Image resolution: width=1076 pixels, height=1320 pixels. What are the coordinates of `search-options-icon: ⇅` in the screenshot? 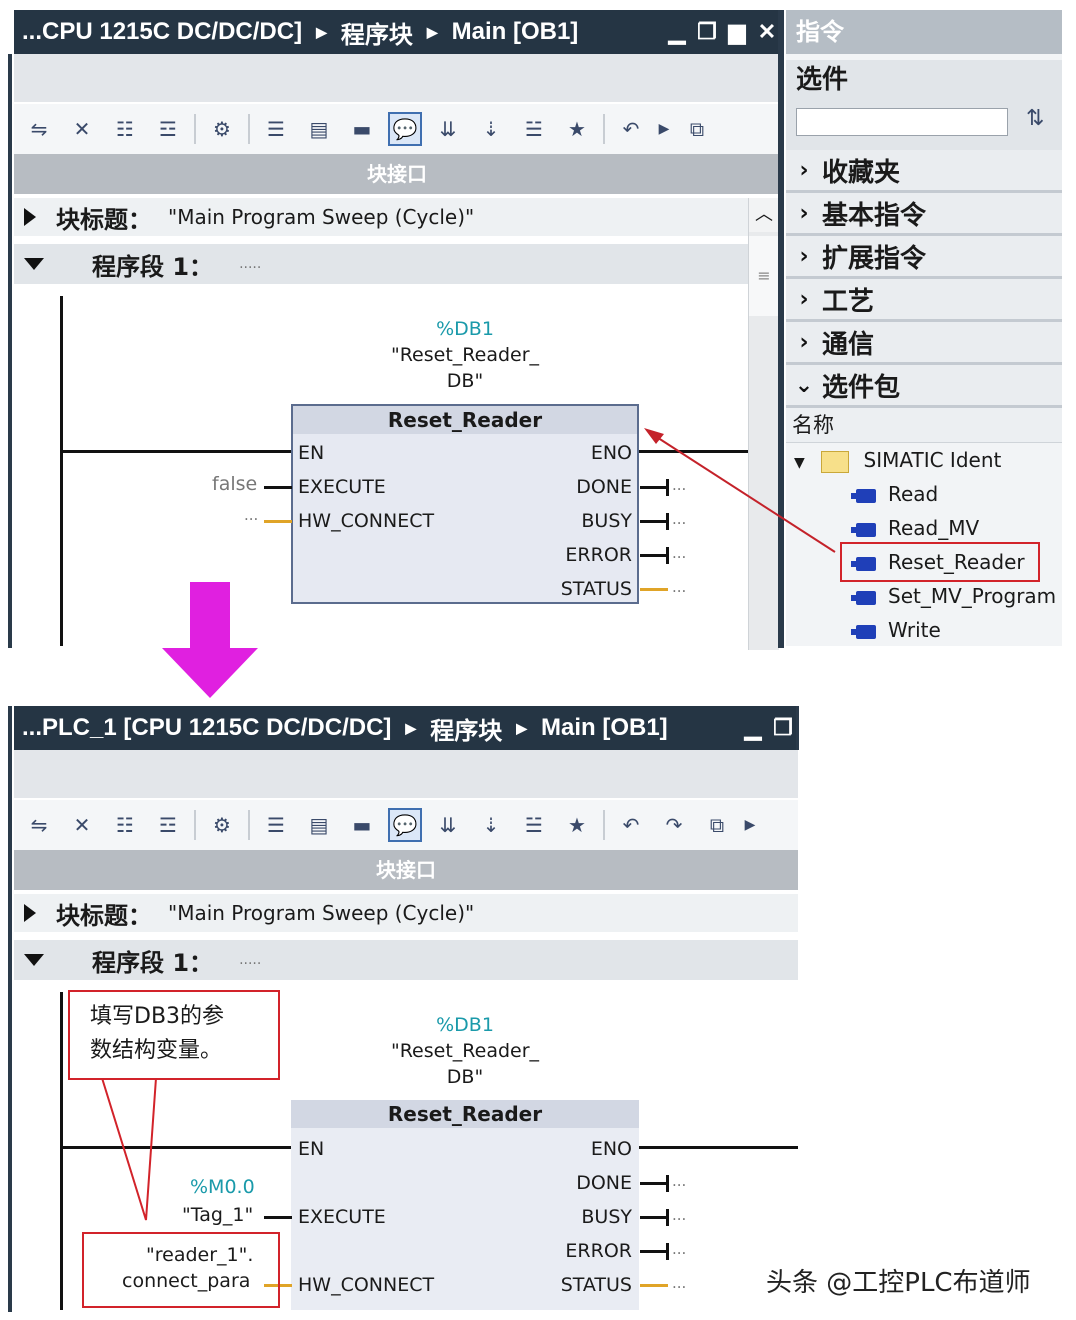 It's located at (1035, 118).